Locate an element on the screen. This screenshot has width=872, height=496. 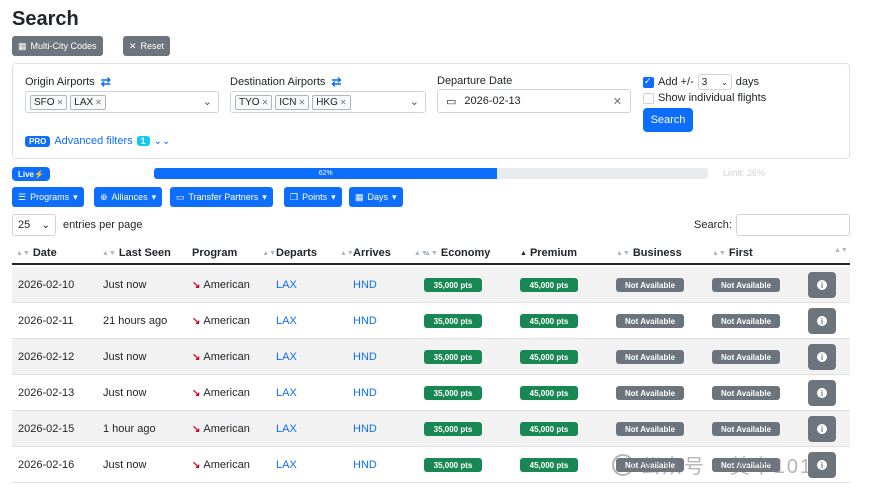
header-arrives: Arrives ▲▼ is located at coordinates (390, 253).